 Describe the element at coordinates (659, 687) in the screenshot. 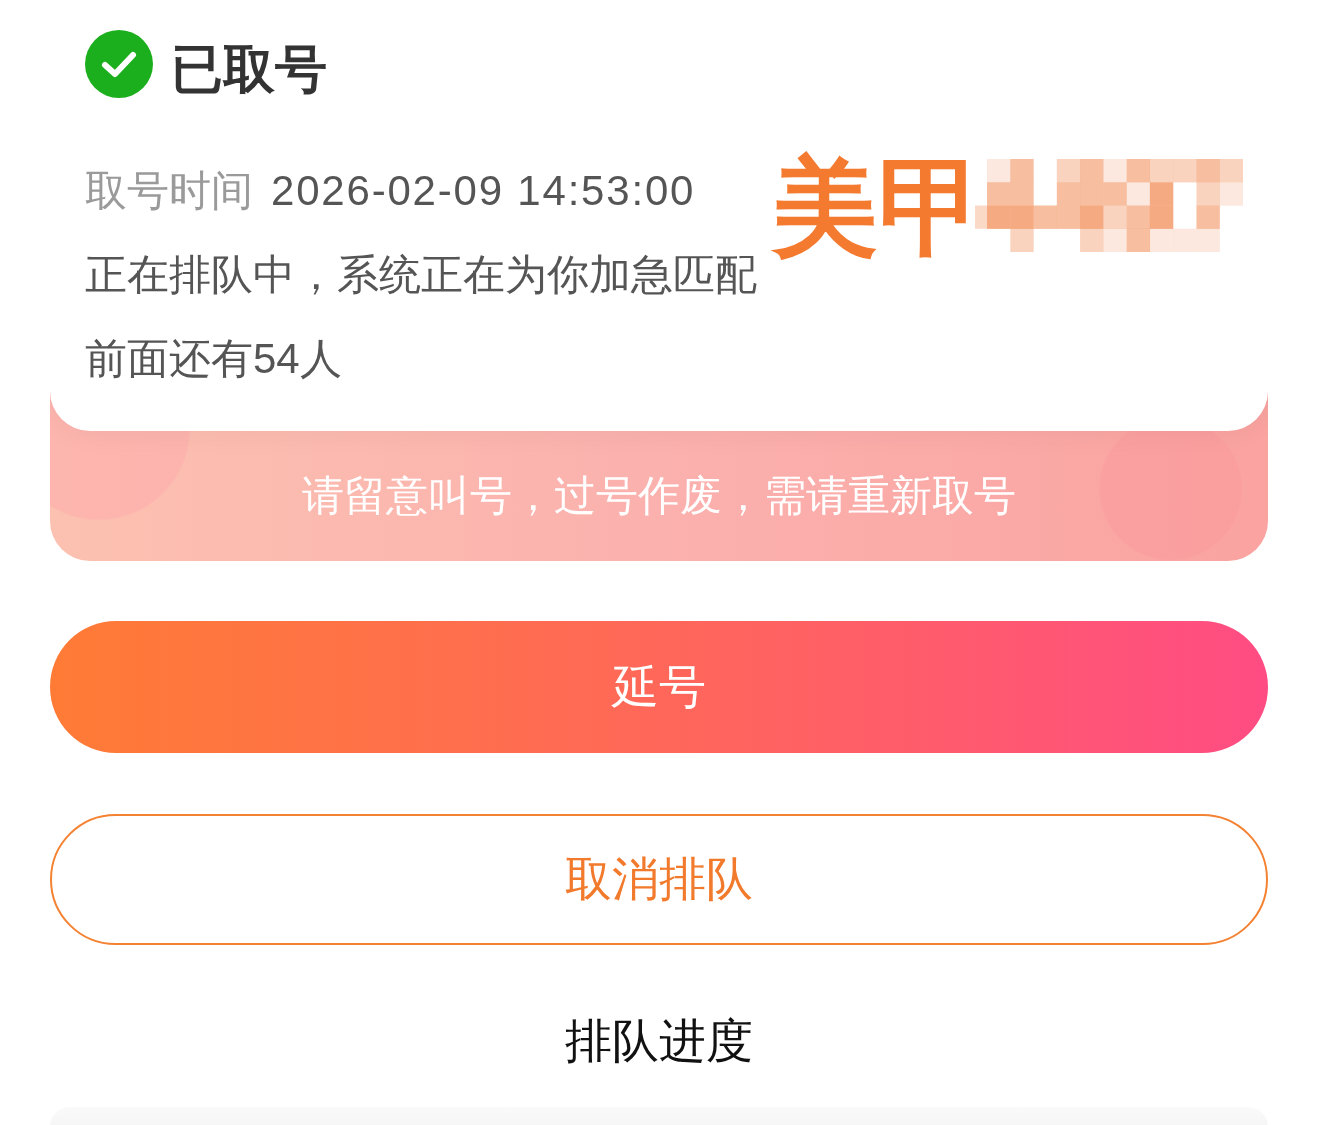

I see `delay-button: 延号` at that location.